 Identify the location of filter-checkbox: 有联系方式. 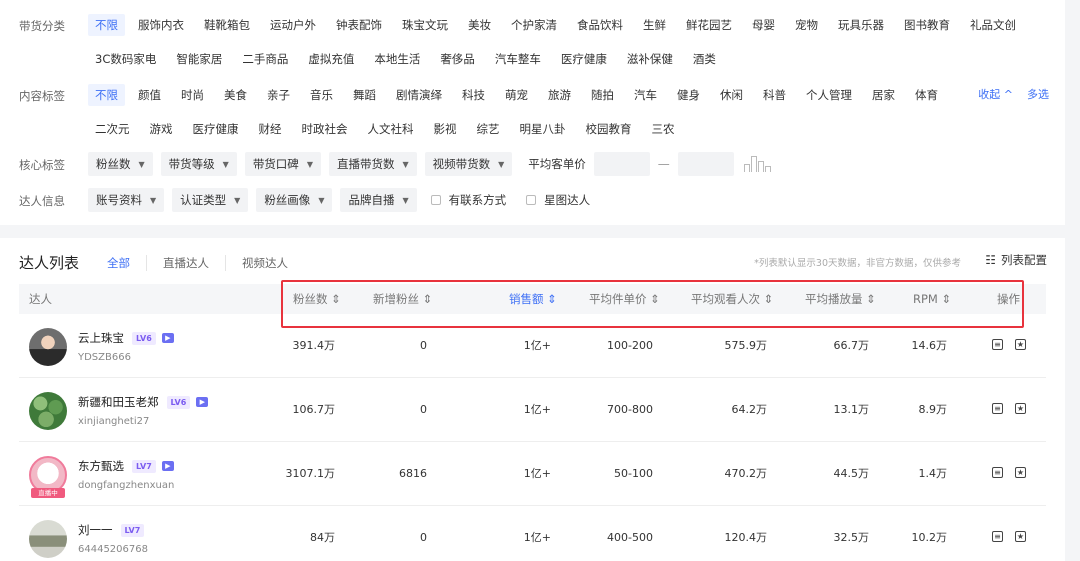
(468, 200).